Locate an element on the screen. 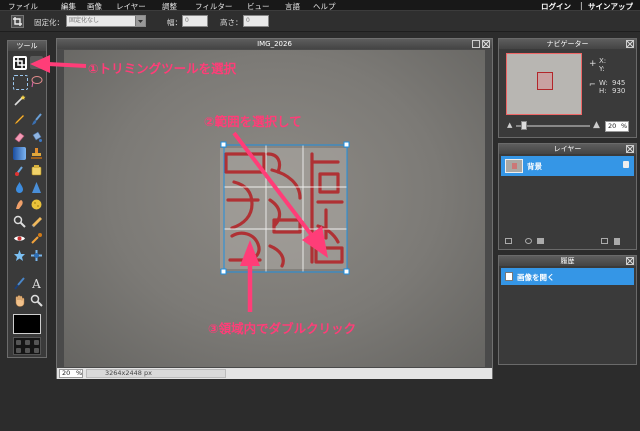 The height and width of the screenshot is (431, 640). annotation-step1: ①トリミングツールを選択 is located at coordinates (162, 68).